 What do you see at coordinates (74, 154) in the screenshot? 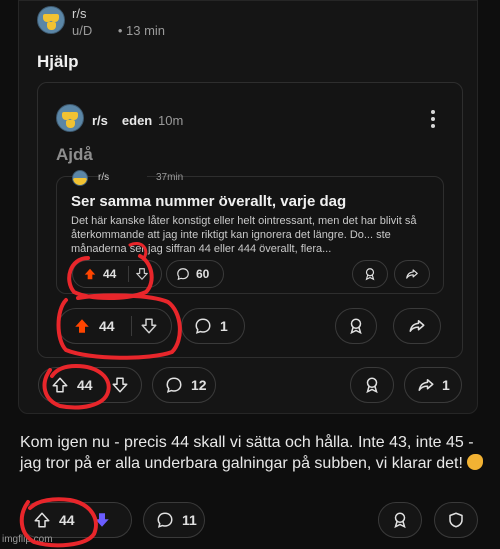
I see `crosspost-title: Ajdå` at bounding box center [74, 154].